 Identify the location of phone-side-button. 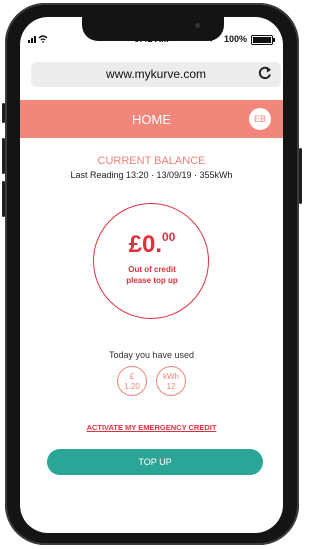
(3, 113).